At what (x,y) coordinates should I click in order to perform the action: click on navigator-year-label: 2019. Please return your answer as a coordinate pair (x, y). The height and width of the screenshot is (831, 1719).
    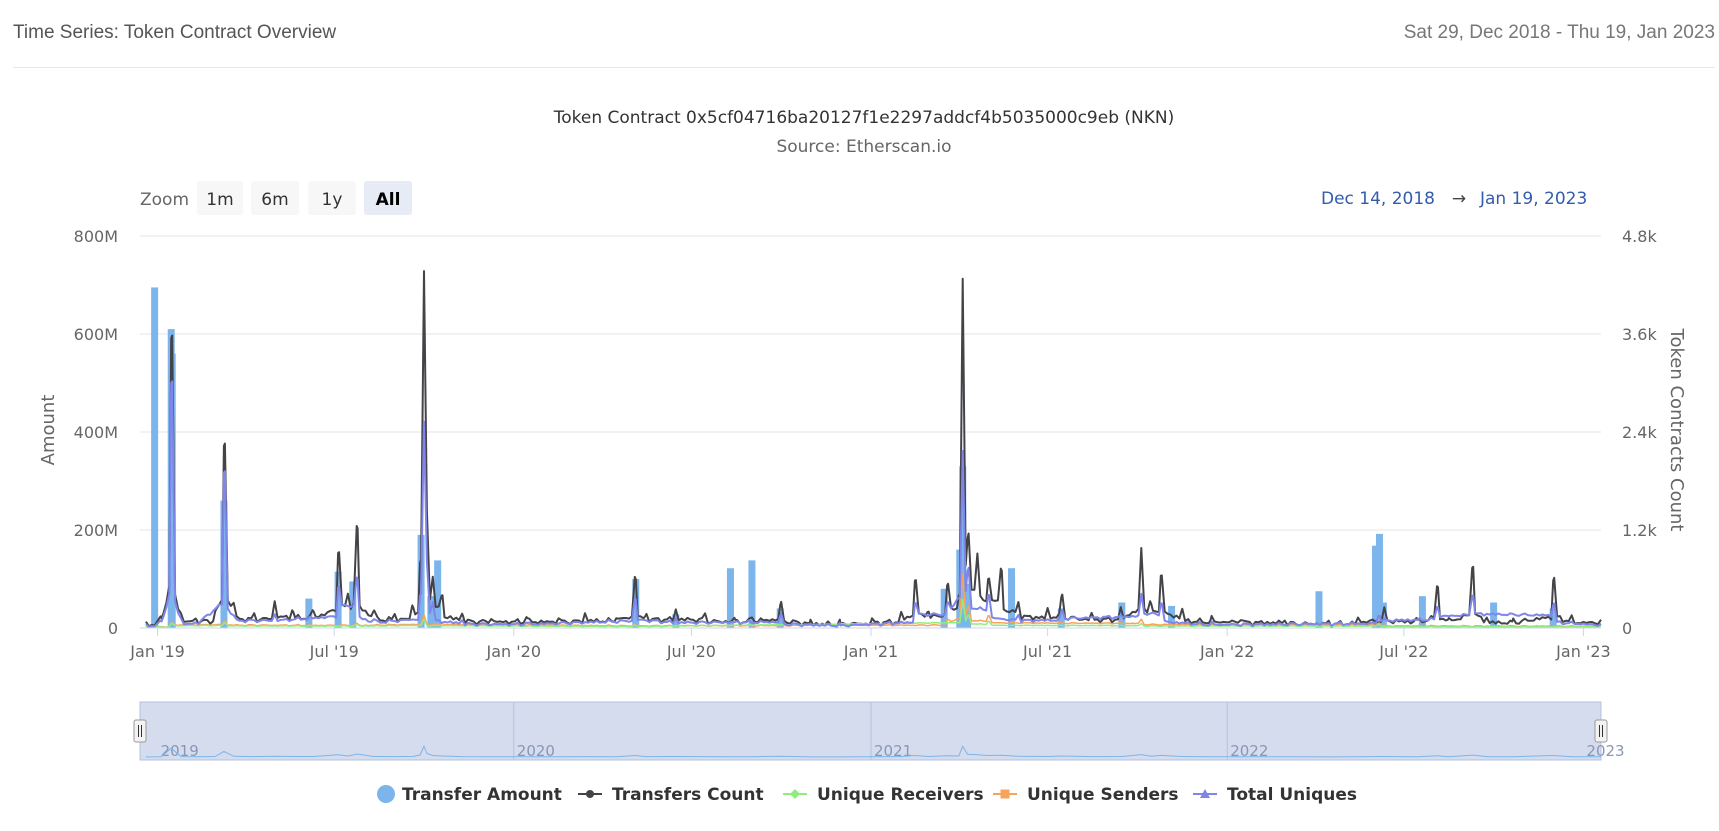
    Looking at the image, I should click on (180, 751).